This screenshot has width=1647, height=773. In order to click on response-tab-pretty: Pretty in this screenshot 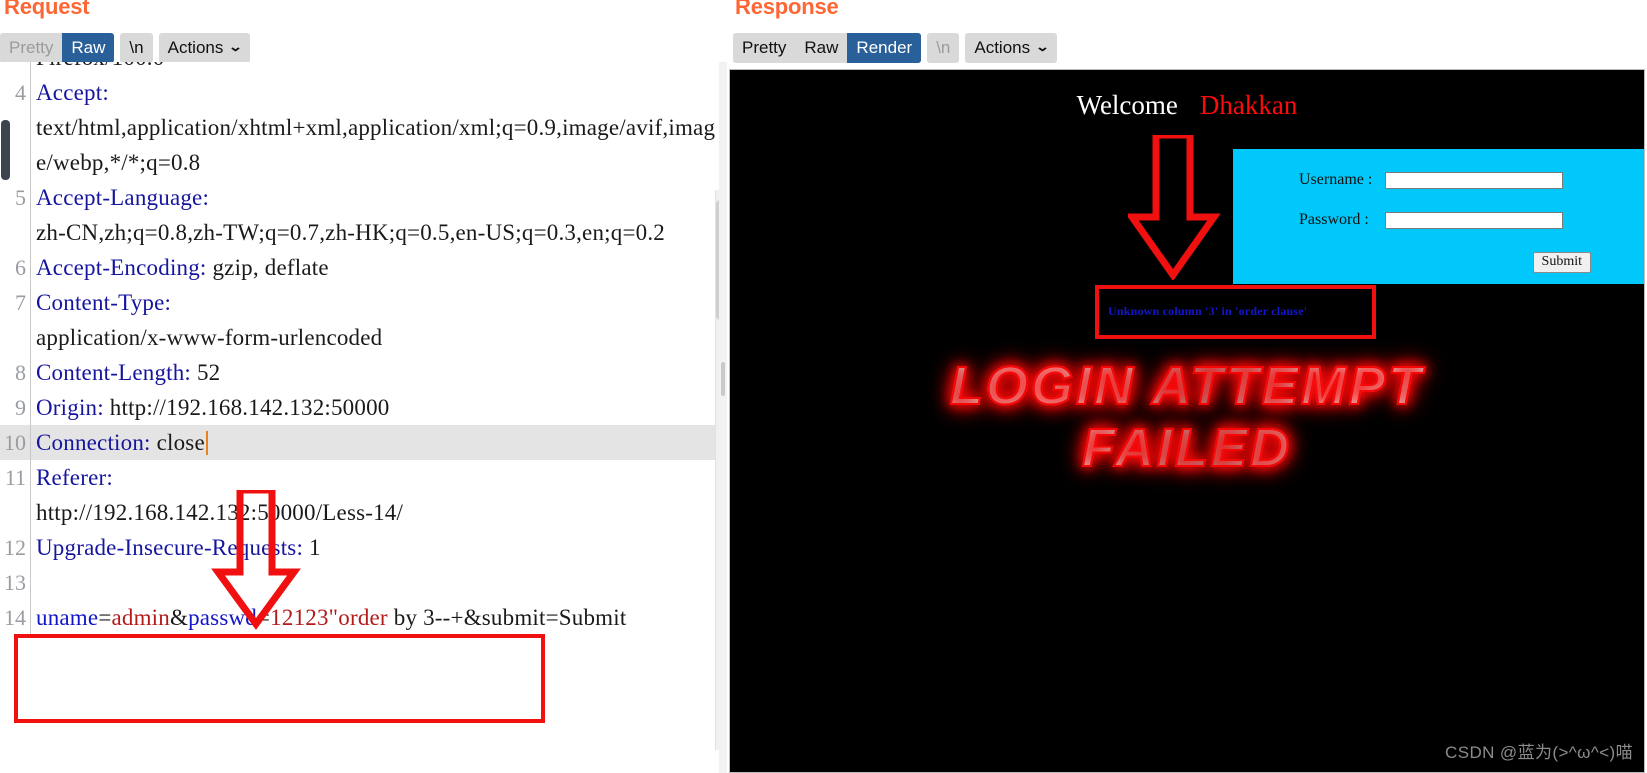, I will do `click(764, 48)`.